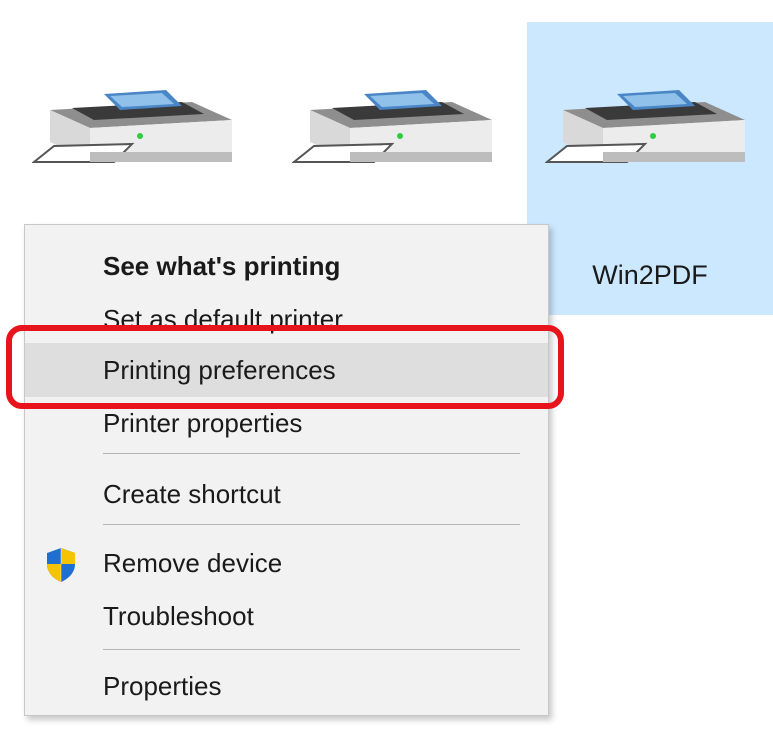 The height and width of the screenshot is (736, 773). Describe the element at coordinates (286, 319) in the screenshot. I see `menu-item-set-as-default-printer: Set as default printer` at that location.